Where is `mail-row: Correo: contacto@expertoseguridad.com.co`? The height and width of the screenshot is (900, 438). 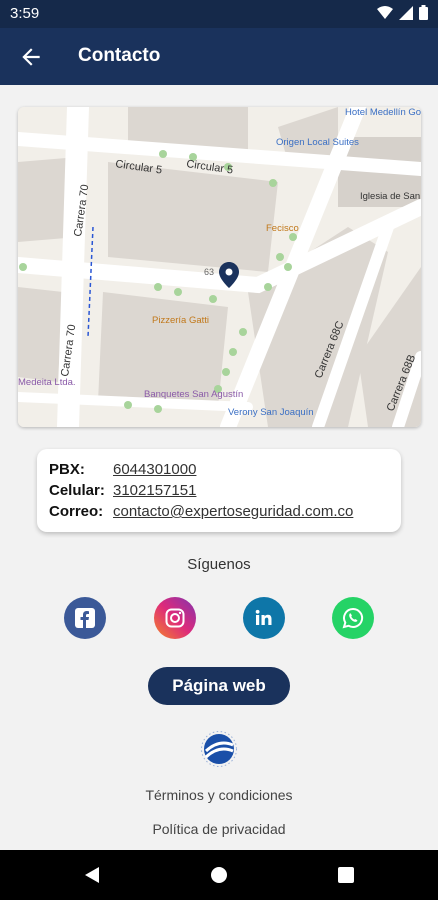
mail-row: Correo: contacto@expertoseguridad.com.co is located at coordinates (201, 511).